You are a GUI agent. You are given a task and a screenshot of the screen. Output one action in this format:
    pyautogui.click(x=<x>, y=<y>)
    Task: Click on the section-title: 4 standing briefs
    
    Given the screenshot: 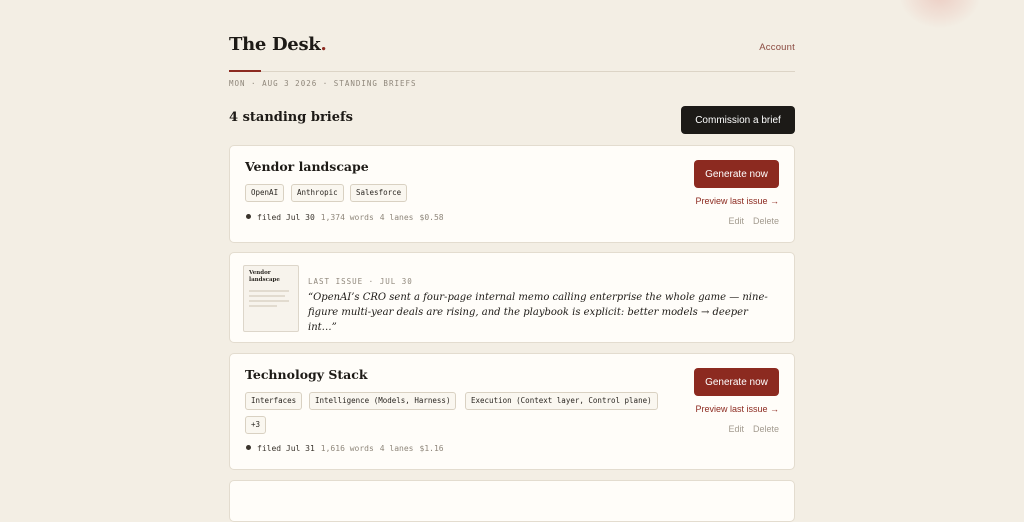 What is the action you would take?
    pyautogui.click(x=291, y=117)
    